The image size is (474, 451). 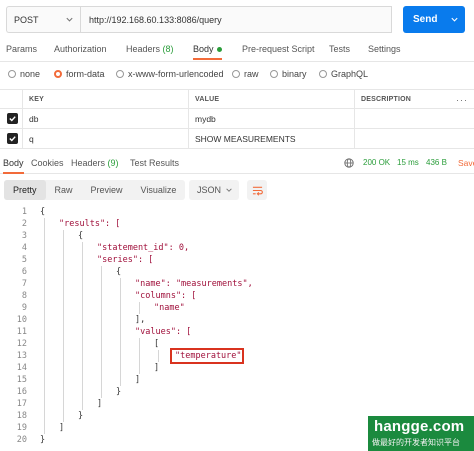 What do you see at coordinates (64, 190) in the screenshot?
I see `mode-raw: Raw` at bounding box center [64, 190].